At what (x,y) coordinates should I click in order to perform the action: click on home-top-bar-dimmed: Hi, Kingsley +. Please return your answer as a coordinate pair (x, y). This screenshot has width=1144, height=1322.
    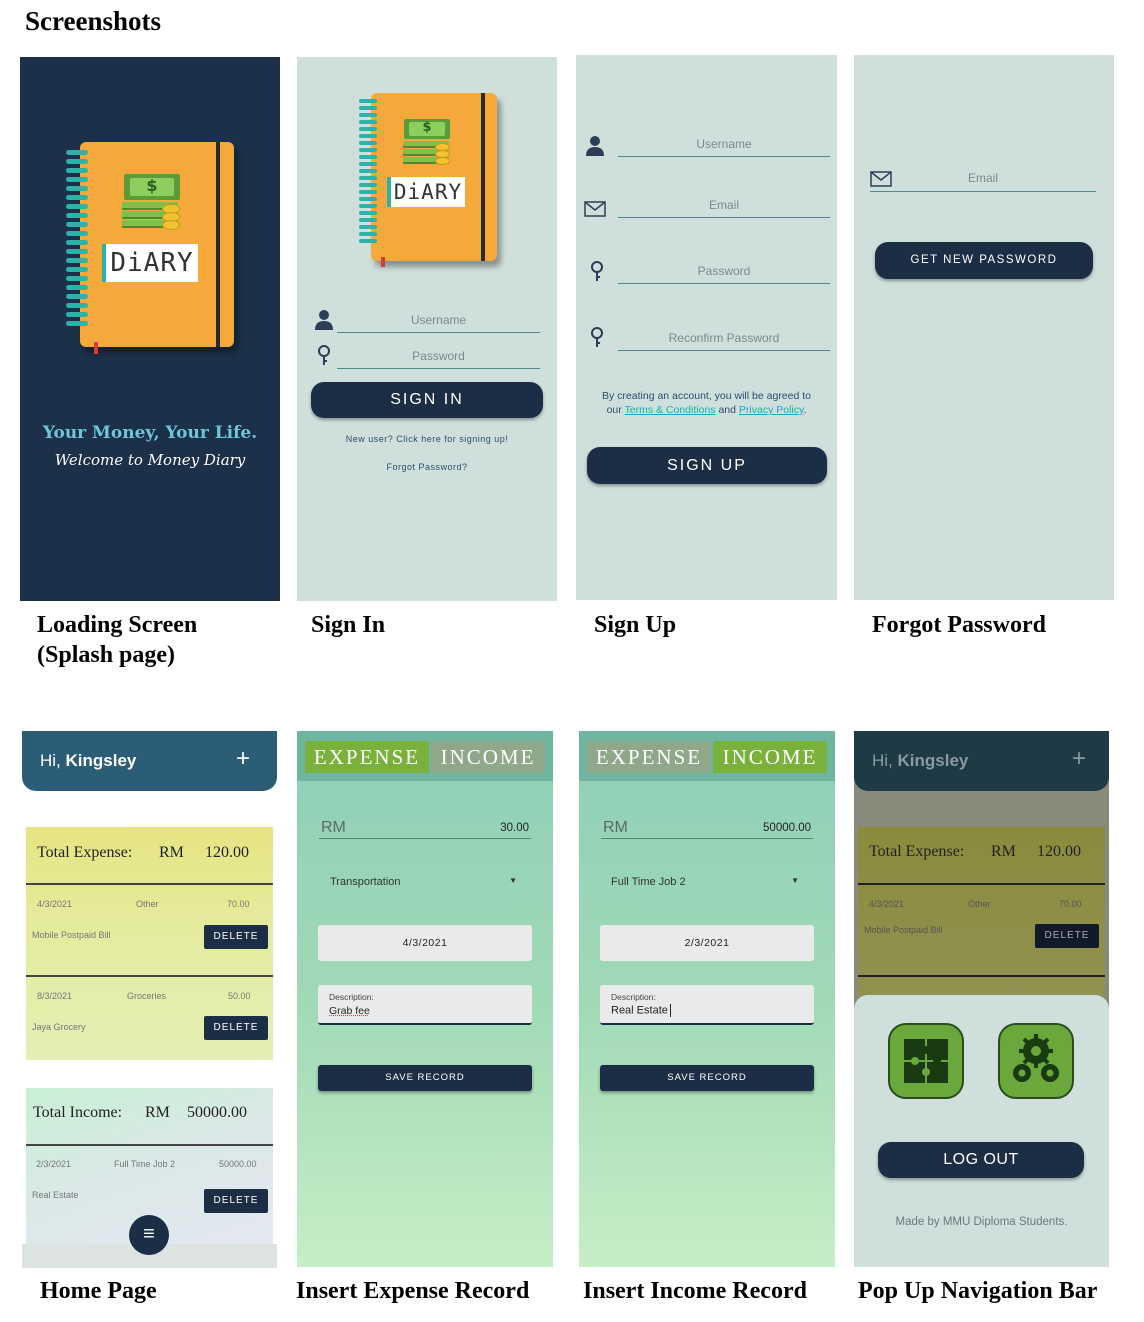
    Looking at the image, I should click on (981, 761).